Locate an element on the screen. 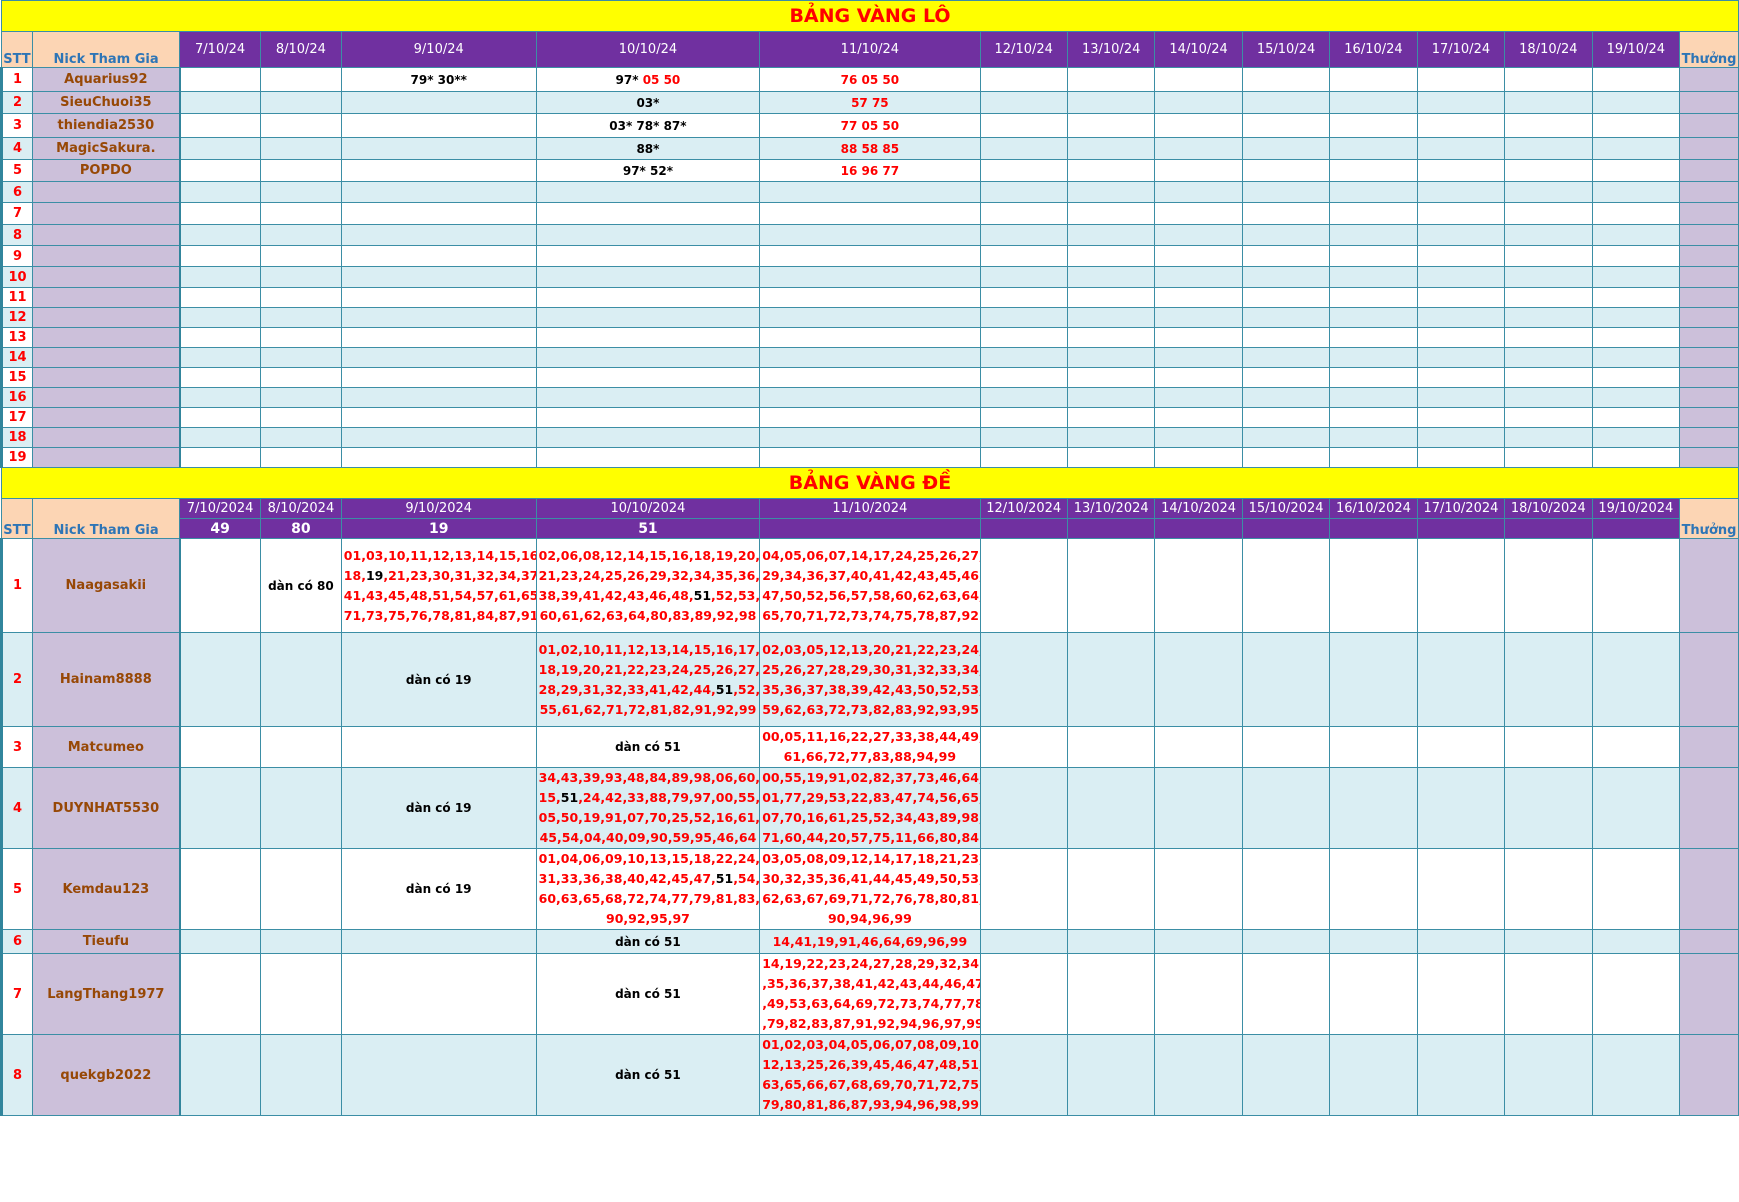 The width and height of the screenshot is (1739, 1202). de-result is located at coordinates (1461, 528).